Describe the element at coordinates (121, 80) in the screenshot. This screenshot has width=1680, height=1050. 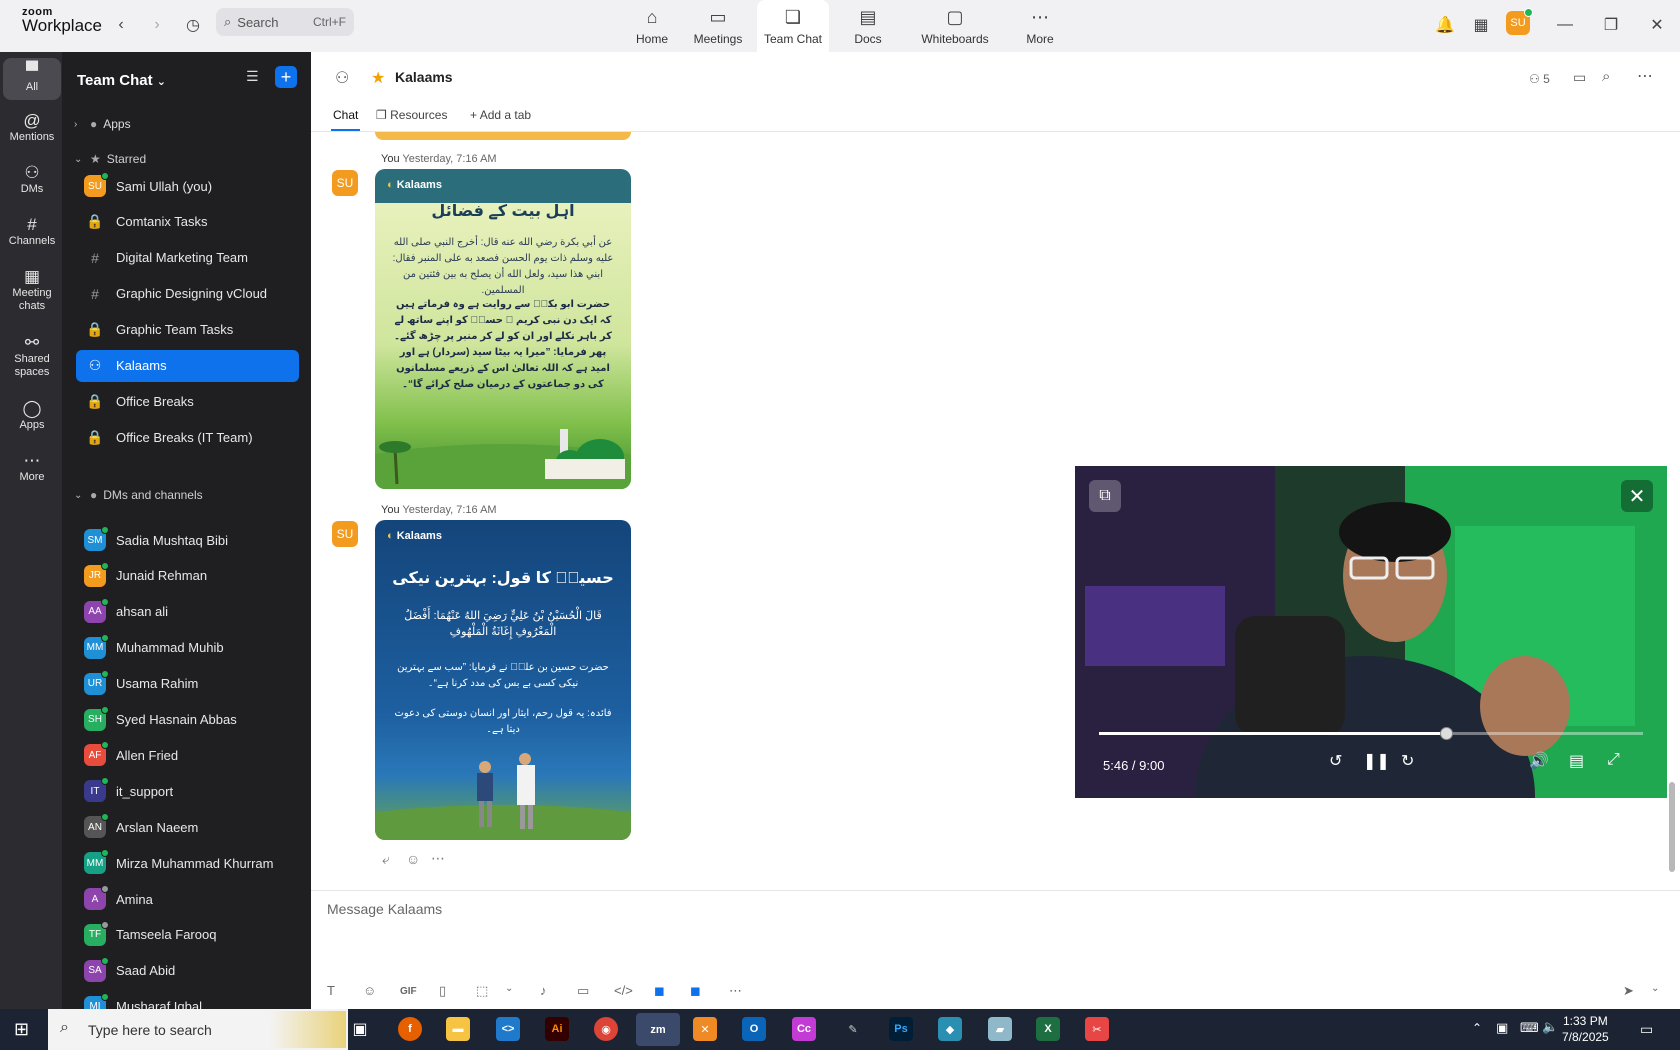
I see `sidebar-title: Team Chat ⌄` at that location.